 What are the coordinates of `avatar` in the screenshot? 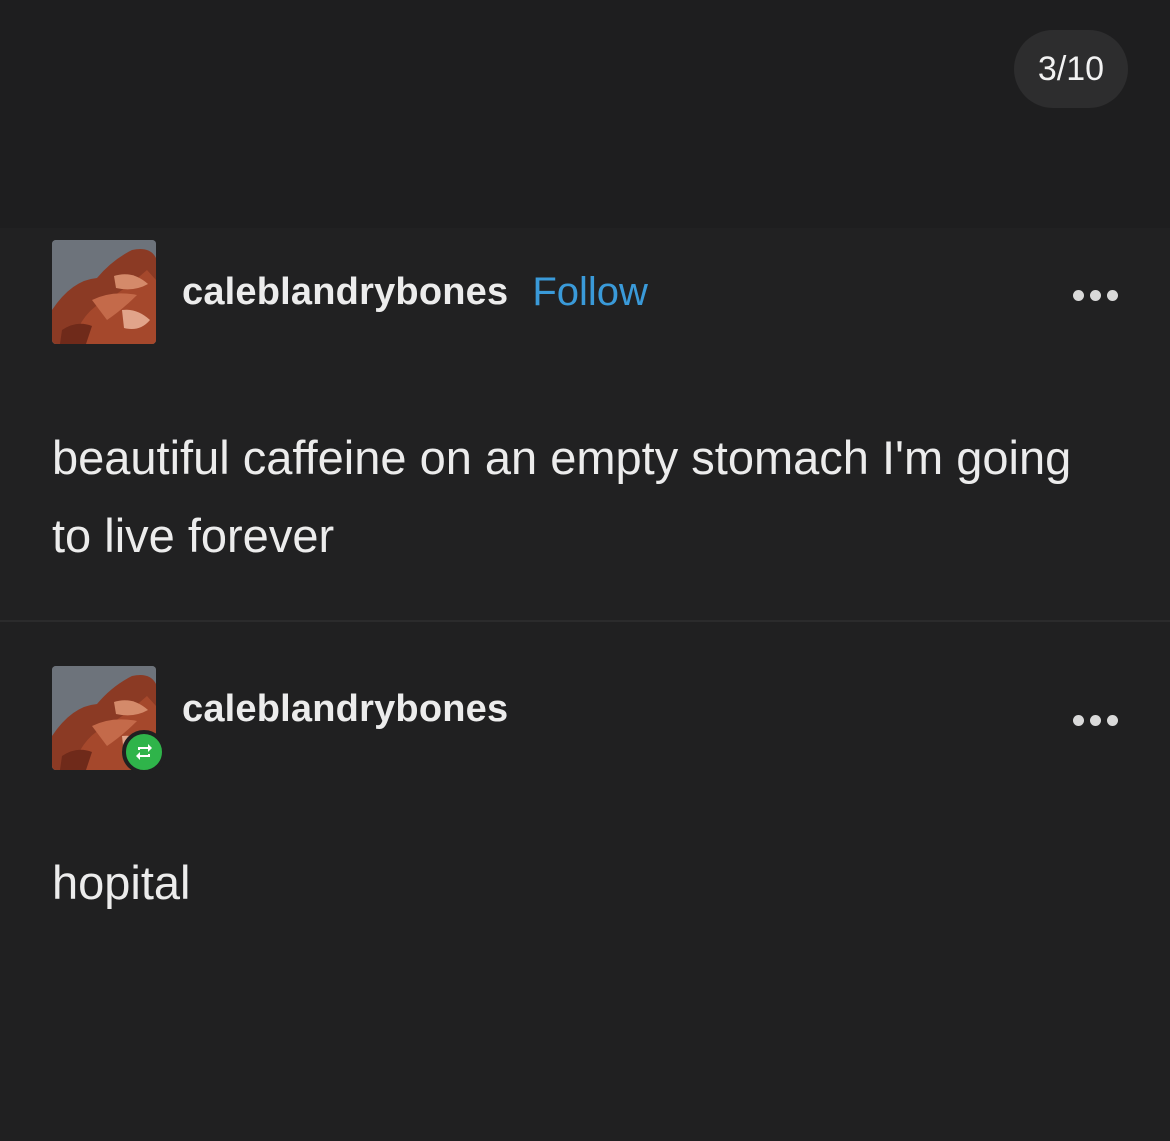 It's located at (104, 292).